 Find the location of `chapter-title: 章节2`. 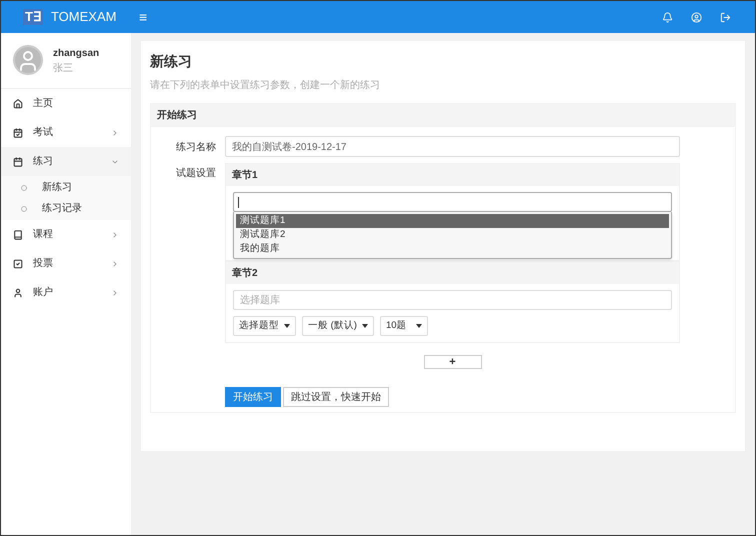

chapter-title: 章节2 is located at coordinates (452, 273).